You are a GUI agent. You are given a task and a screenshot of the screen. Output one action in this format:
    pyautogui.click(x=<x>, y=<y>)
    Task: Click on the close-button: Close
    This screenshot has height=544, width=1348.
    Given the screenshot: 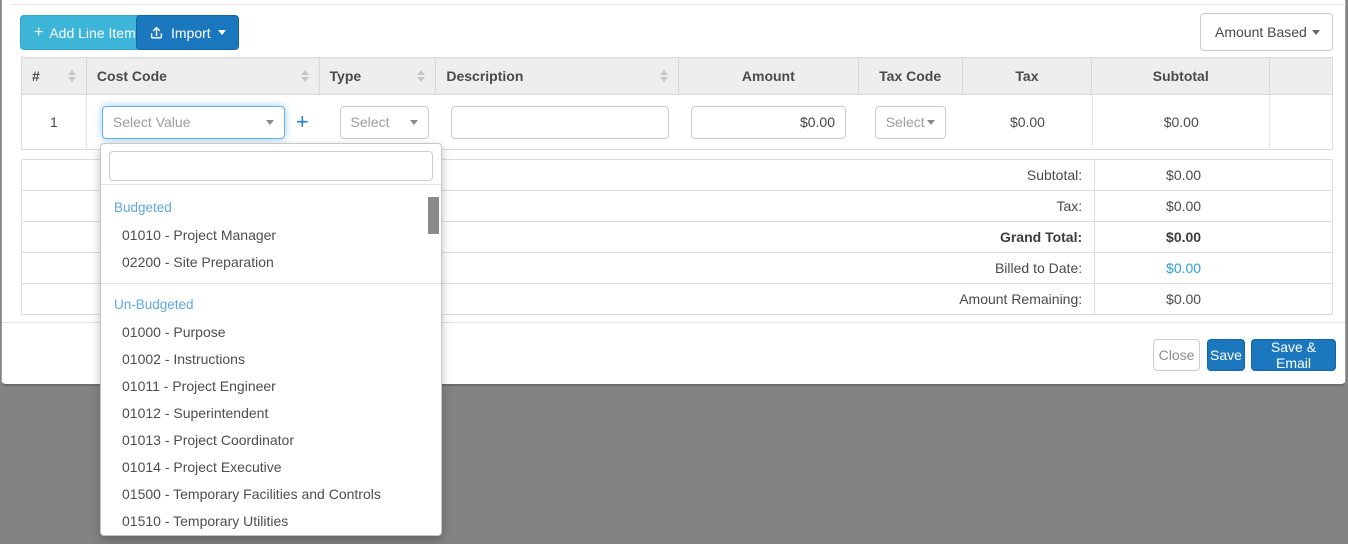 What is the action you would take?
    pyautogui.click(x=1176, y=355)
    